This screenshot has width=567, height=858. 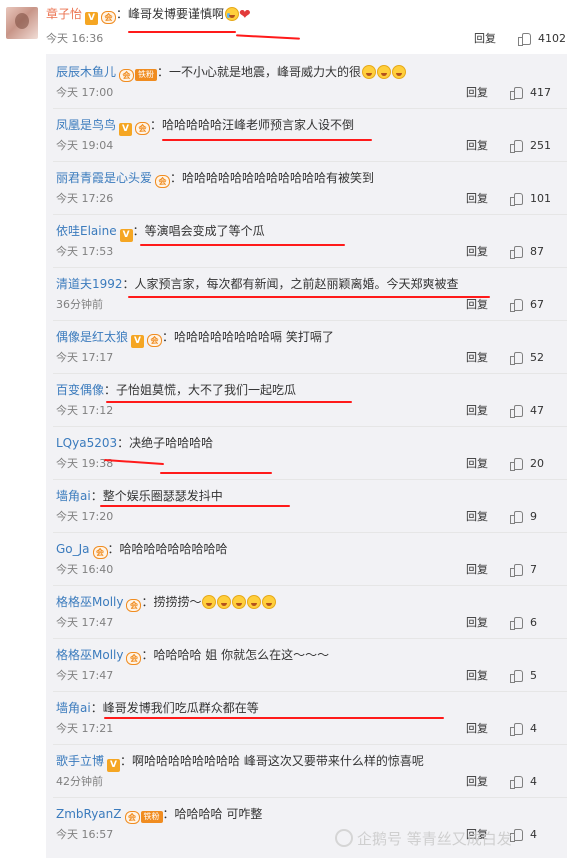 I want to click on like-count: 20, so click(x=537, y=463).